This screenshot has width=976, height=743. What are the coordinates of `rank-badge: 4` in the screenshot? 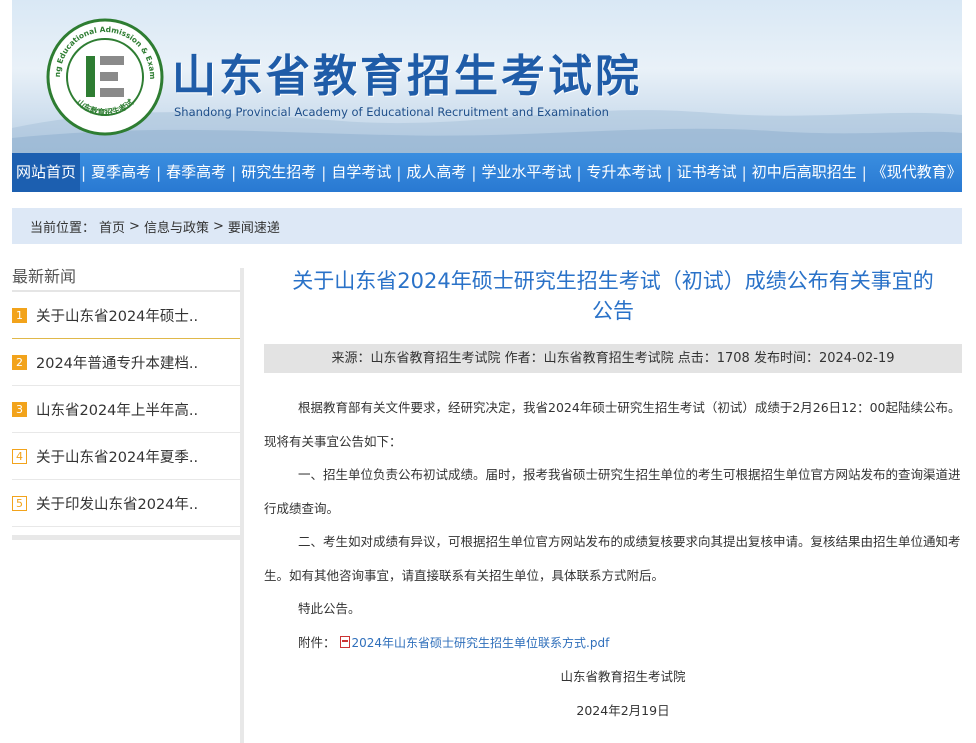 It's located at (19, 456).